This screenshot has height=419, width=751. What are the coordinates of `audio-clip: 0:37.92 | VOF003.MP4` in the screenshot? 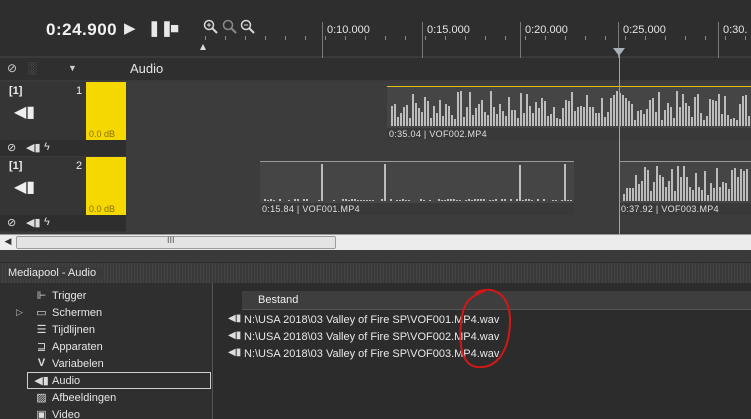 It's located at (685, 188).